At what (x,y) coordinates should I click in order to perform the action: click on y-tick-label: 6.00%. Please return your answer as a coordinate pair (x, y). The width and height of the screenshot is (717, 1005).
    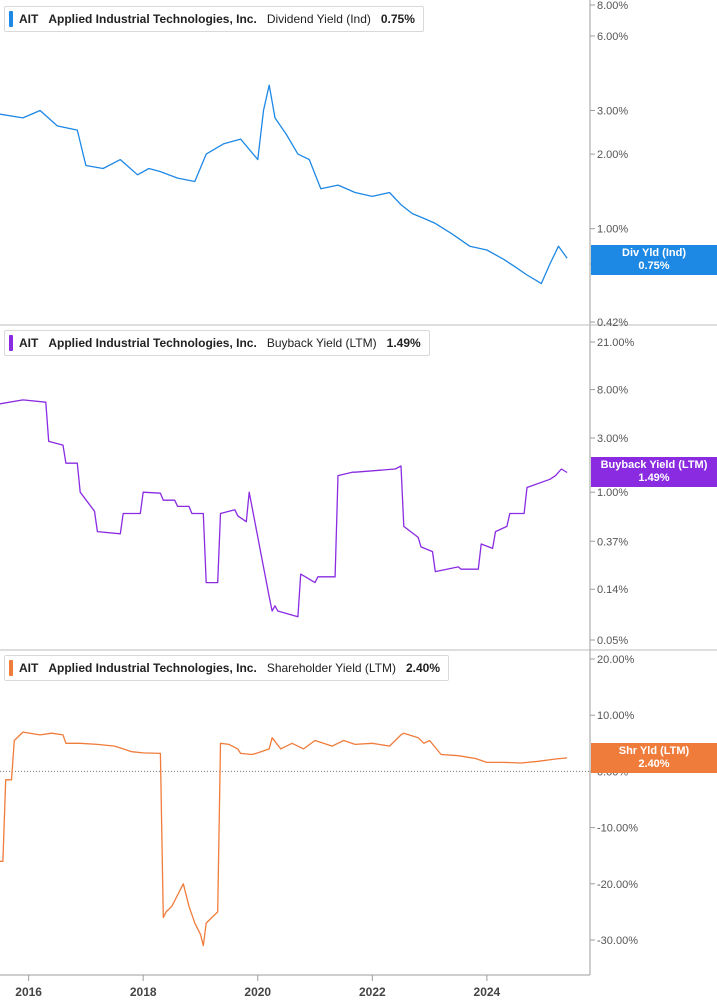
    Looking at the image, I should click on (612, 37).